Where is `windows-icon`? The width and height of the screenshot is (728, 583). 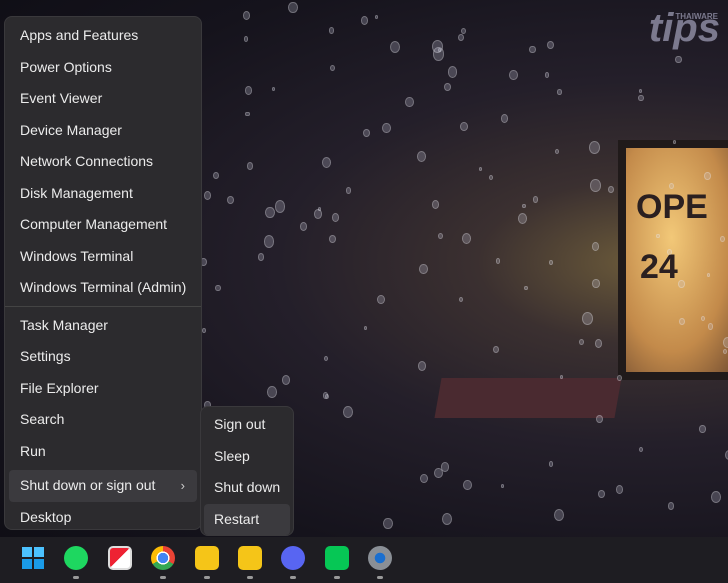 windows-icon is located at coordinates (33, 558).